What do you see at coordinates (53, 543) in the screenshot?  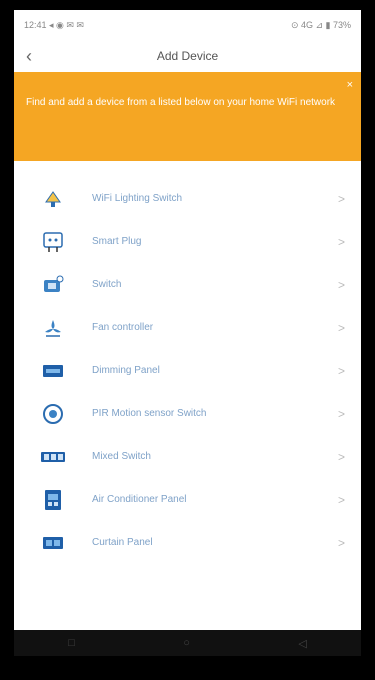 I see `curtain-panel-icon` at bounding box center [53, 543].